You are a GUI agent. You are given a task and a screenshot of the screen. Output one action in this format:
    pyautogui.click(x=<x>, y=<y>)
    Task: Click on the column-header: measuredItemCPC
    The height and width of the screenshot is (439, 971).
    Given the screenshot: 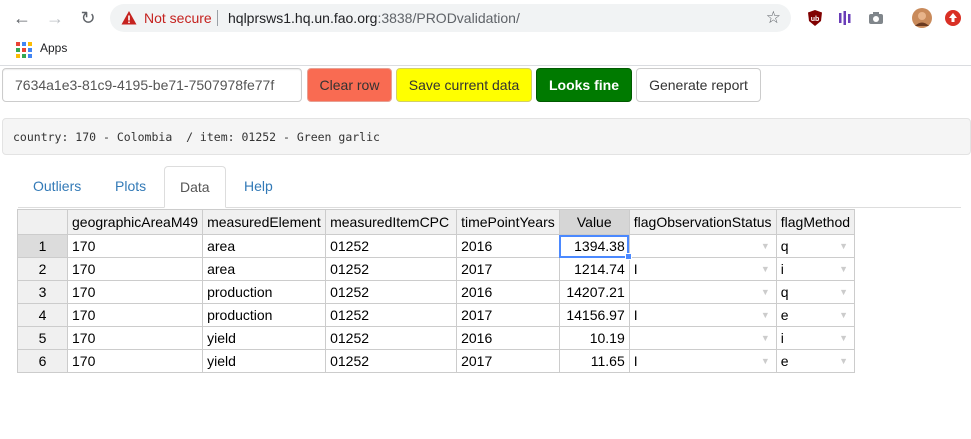 What is the action you would take?
    pyautogui.click(x=391, y=222)
    